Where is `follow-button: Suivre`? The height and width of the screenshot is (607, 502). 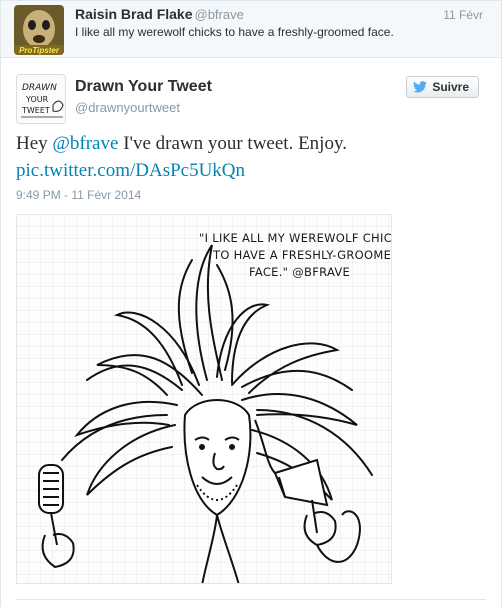 follow-button: Suivre is located at coordinates (442, 87).